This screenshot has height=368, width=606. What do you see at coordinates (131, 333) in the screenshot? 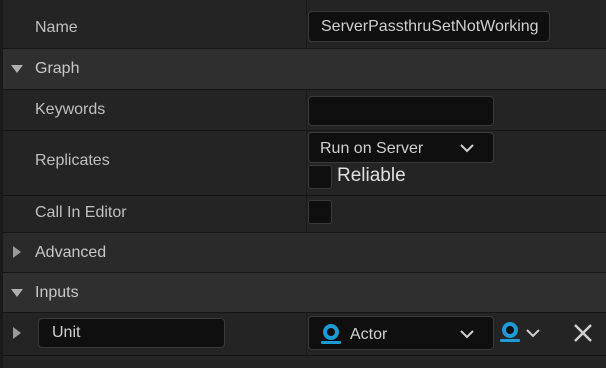
I see `input-name-field: Unit` at bounding box center [131, 333].